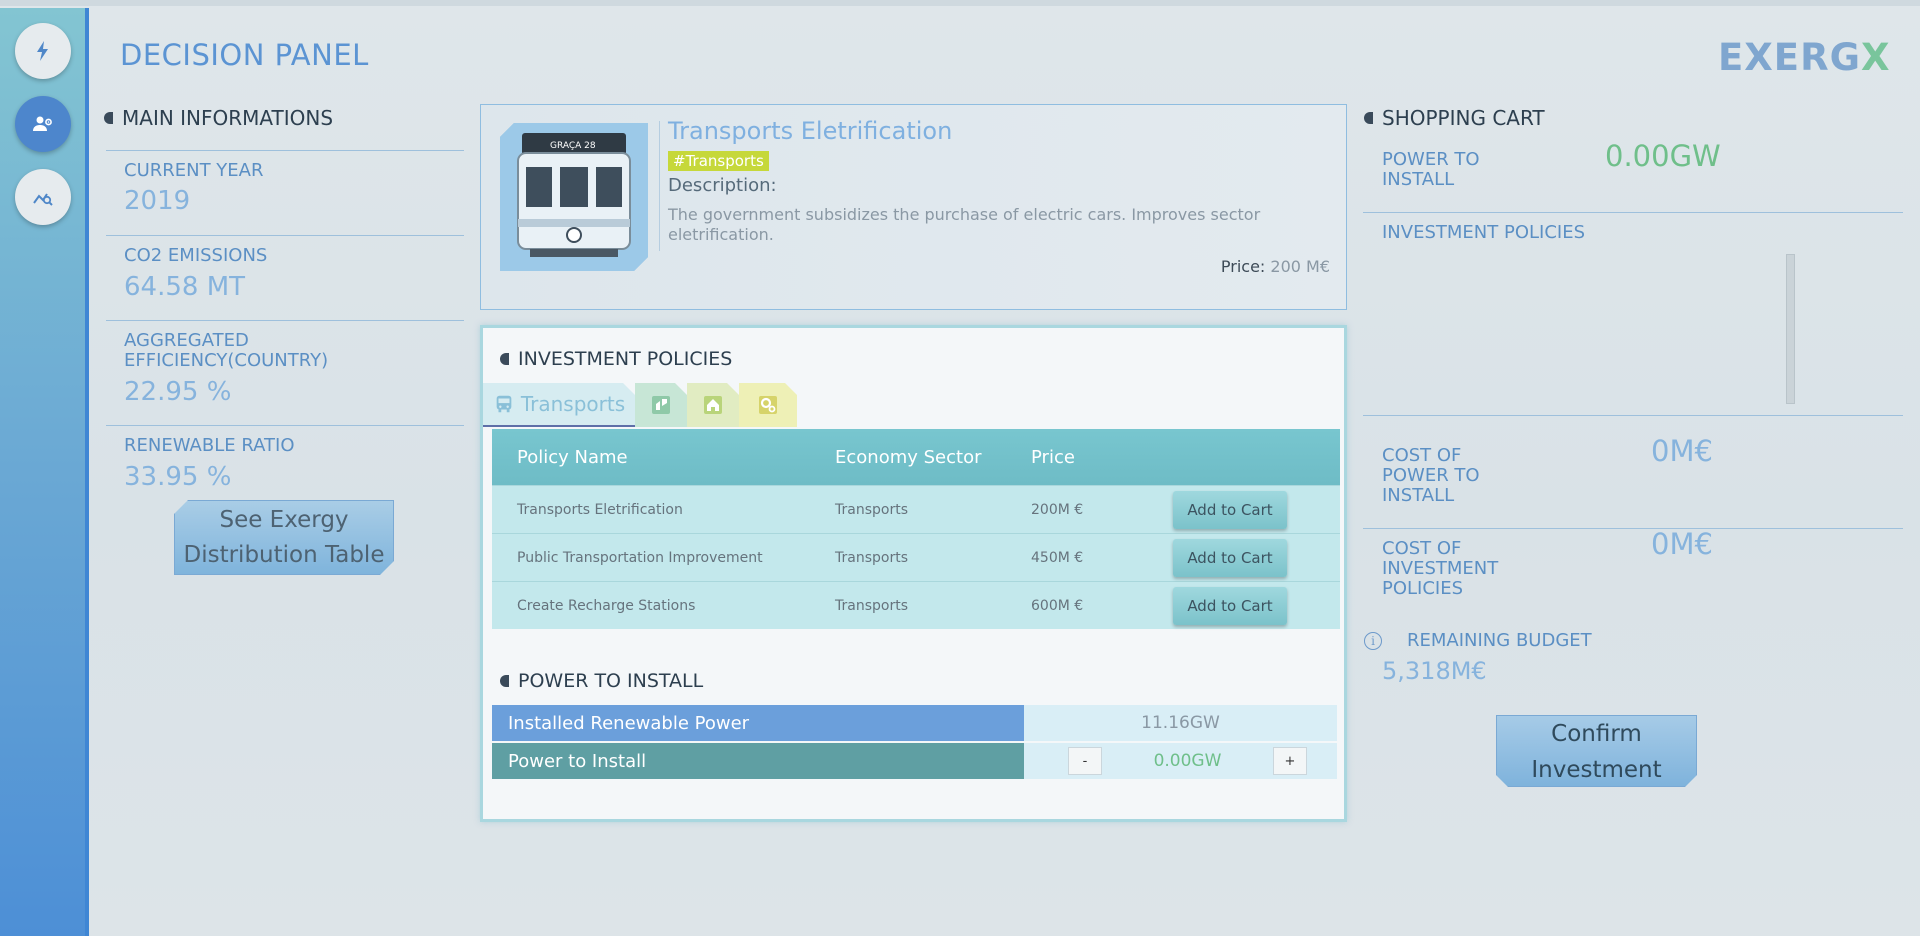  I want to click on bus-icon, so click(504, 404).